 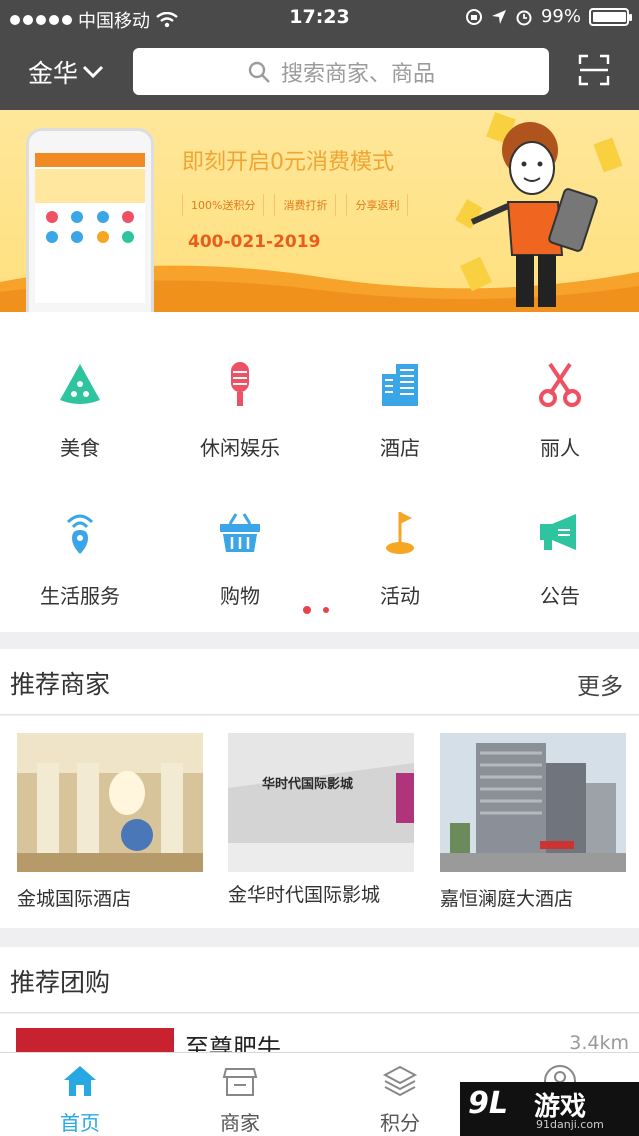 What do you see at coordinates (240, 448) in the screenshot?
I see `category-label: 休闲娱乐` at bounding box center [240, 448].